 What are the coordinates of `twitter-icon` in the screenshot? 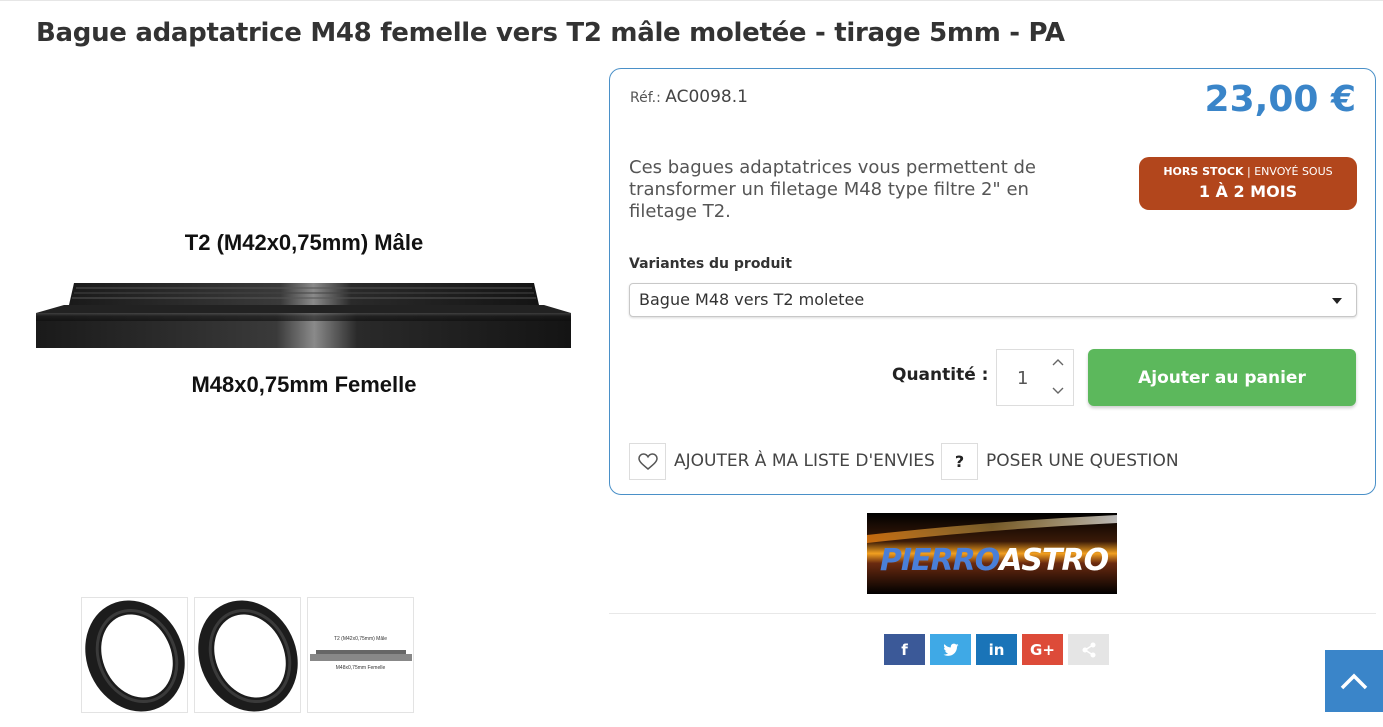 It's located at (950, 649).